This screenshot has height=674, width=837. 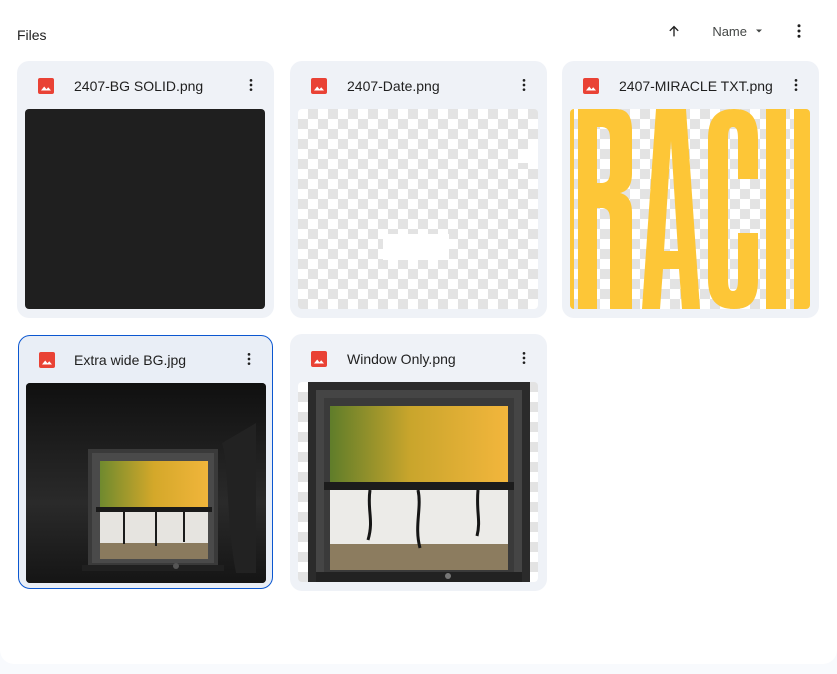 I want to click on file-name: 2407-BG SOLID.png, so click(x=139, y=86).